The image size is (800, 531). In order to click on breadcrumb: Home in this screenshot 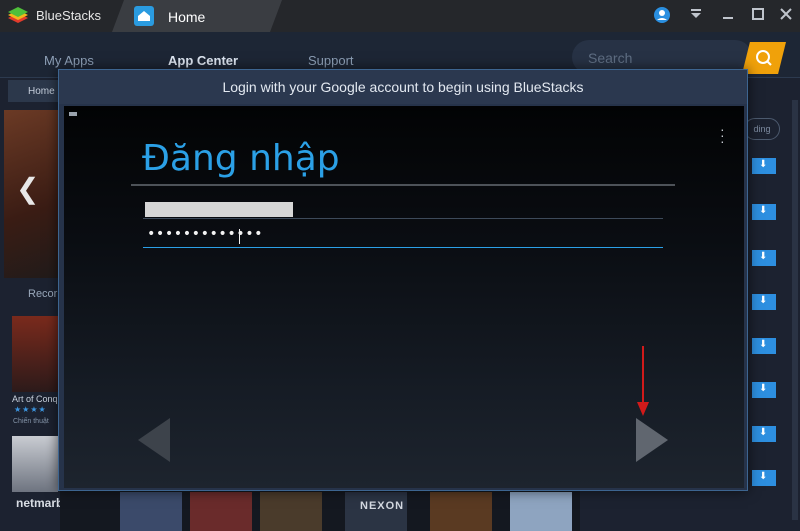, I will do `click(35, 91)`.